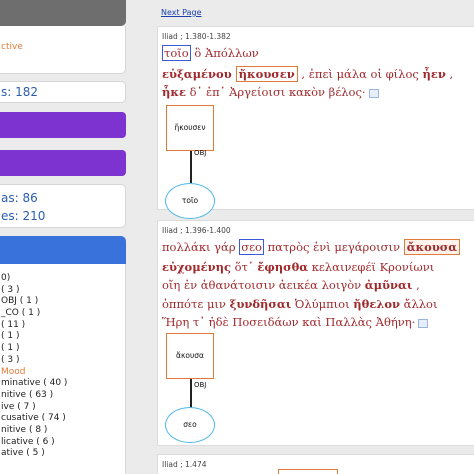  What do you see at coordinates (333, 247) in the screenshot?
I see `verse-text: πατρὸς ἐνὶ μεγάροισιν` at bounding box center [333, 247].